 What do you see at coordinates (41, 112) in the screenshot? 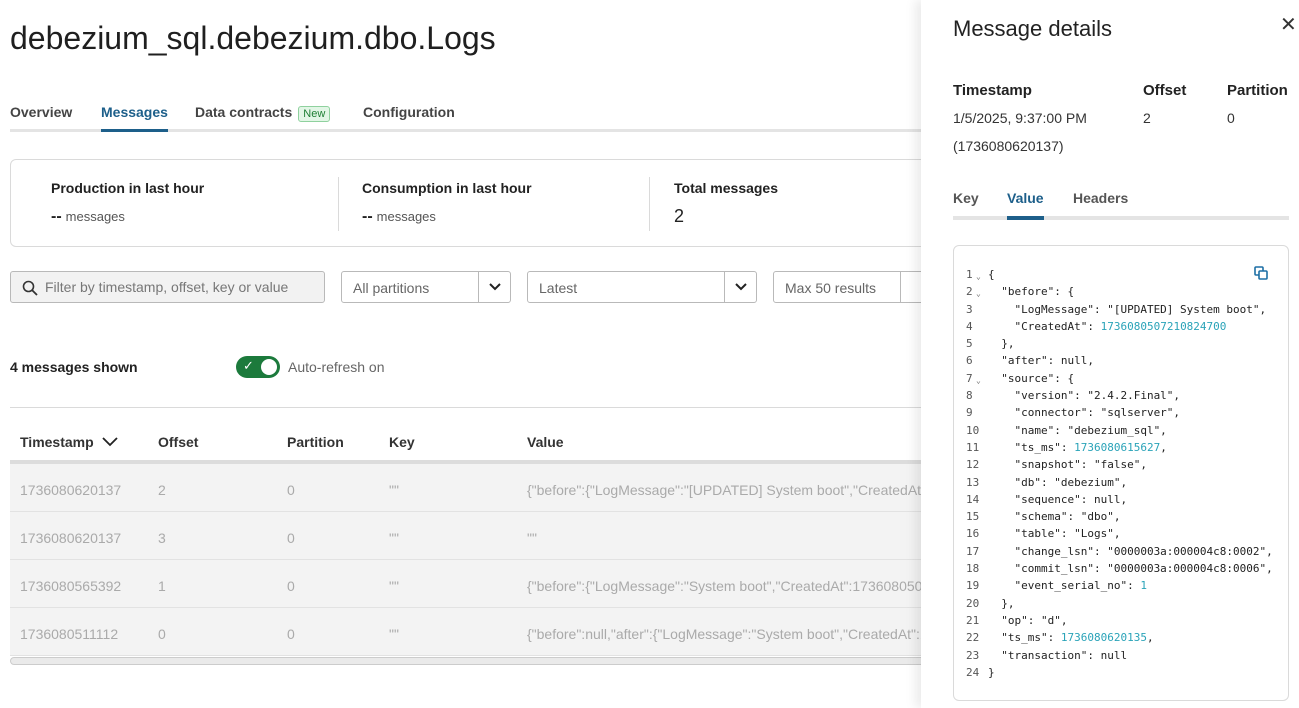
I see `tab-overview: Overview` at bounding box center [41, 112].